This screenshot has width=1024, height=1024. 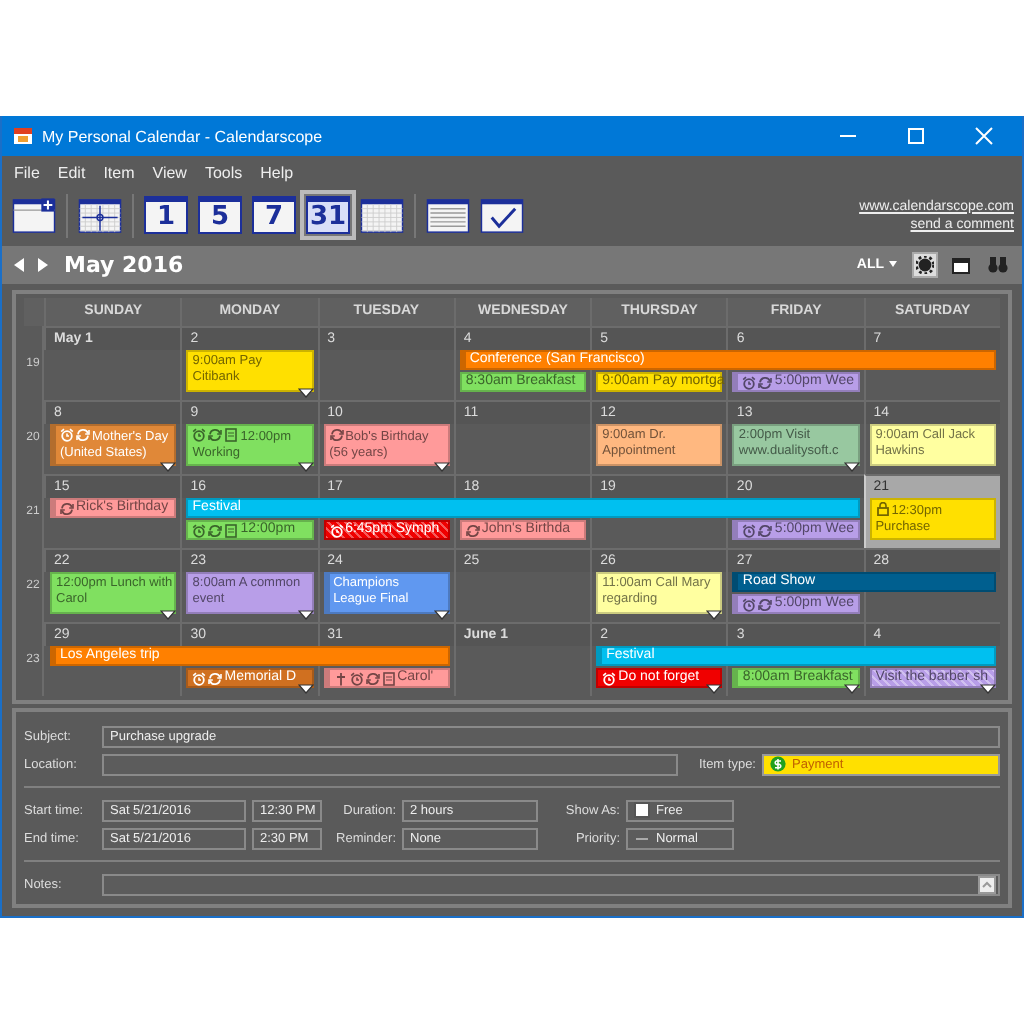 I want to click on menu-item: Tools, so click(x=223, y=172).